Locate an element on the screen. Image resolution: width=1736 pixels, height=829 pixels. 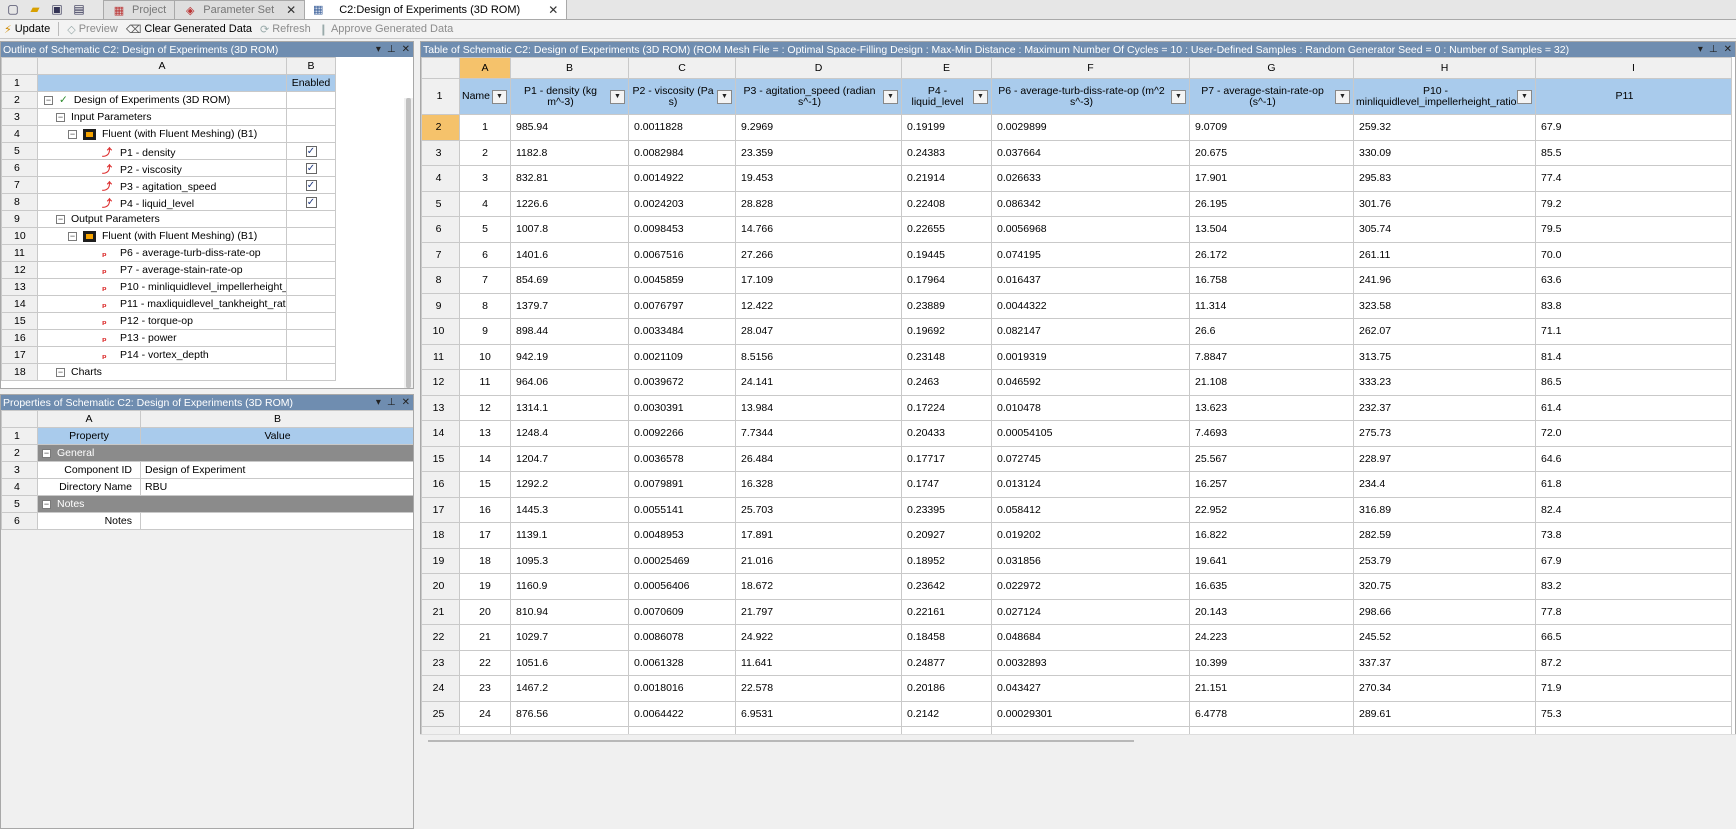
table-cell: 0.17964 is located at coordinates (946, 280).